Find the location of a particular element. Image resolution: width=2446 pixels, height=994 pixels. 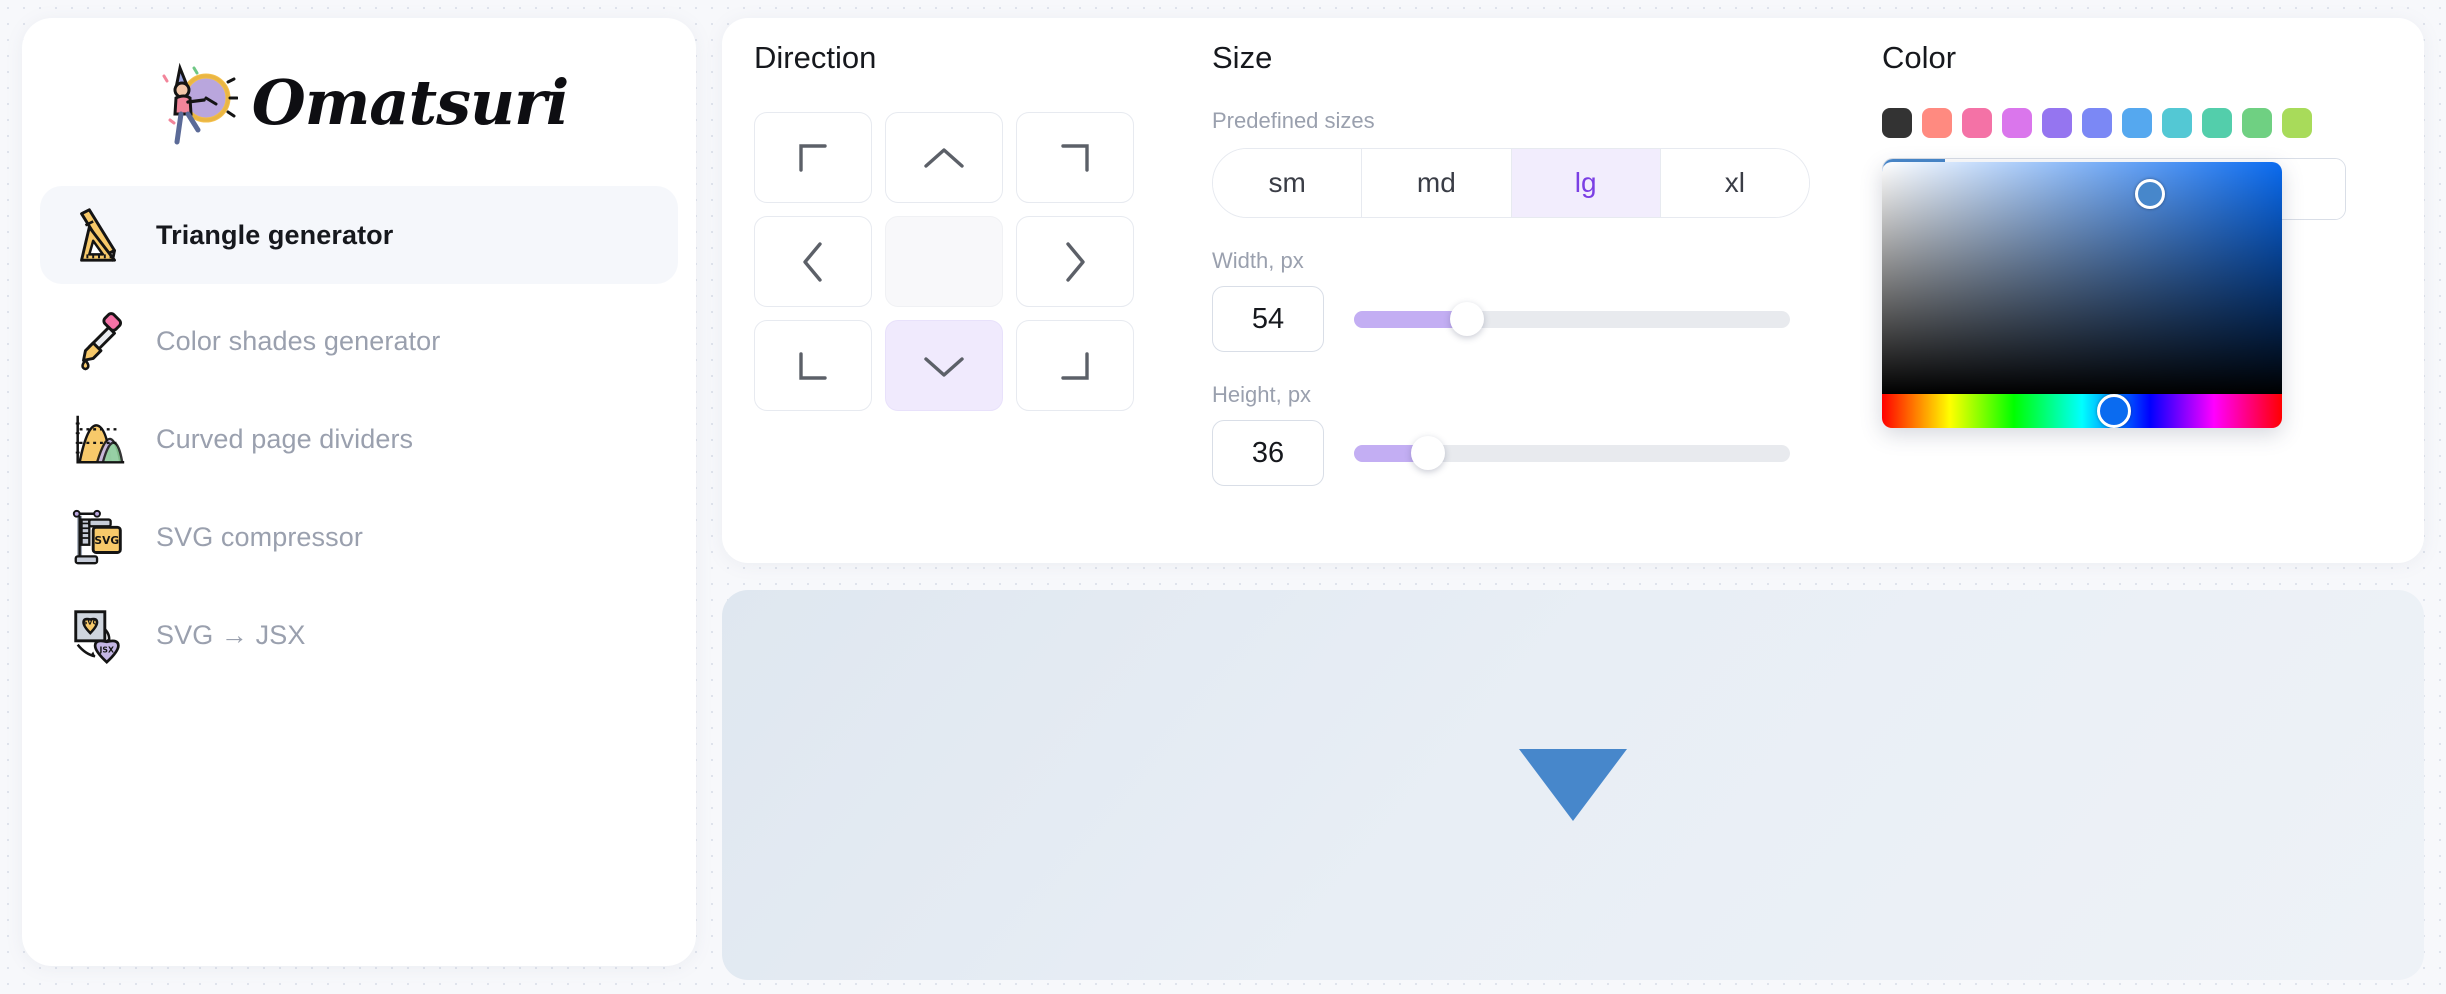

corner-bottom-left-icon is located at coordinates (813, 365).